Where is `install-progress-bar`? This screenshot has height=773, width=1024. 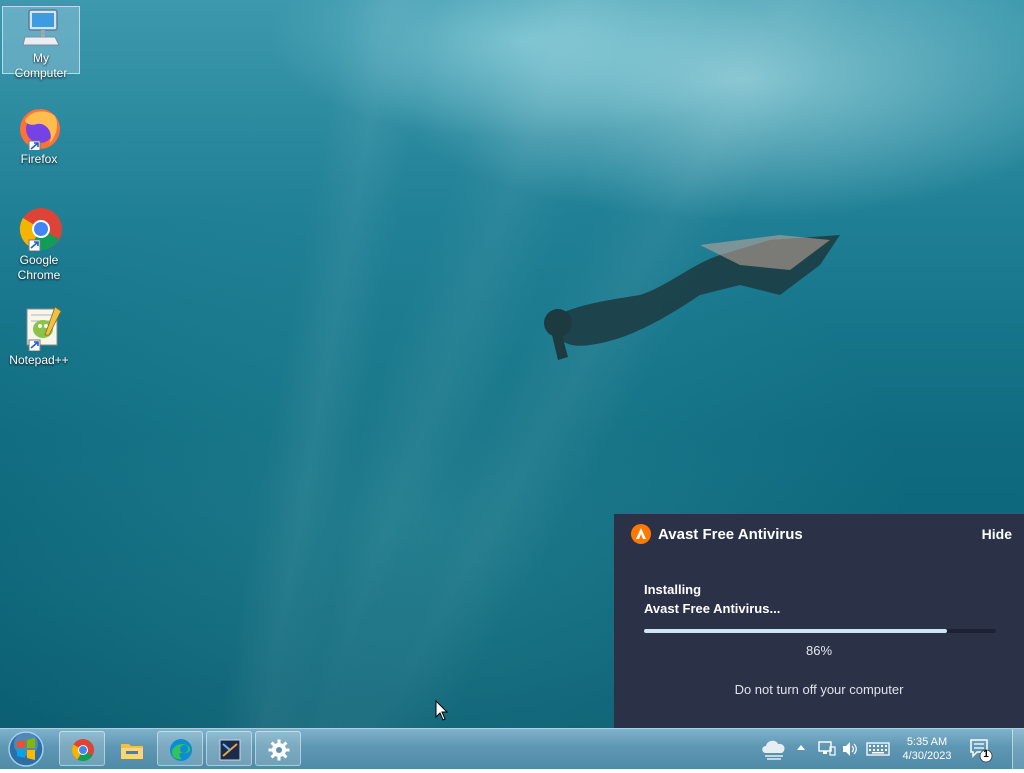 install-progress-bar is located at coordinates (820, 631).